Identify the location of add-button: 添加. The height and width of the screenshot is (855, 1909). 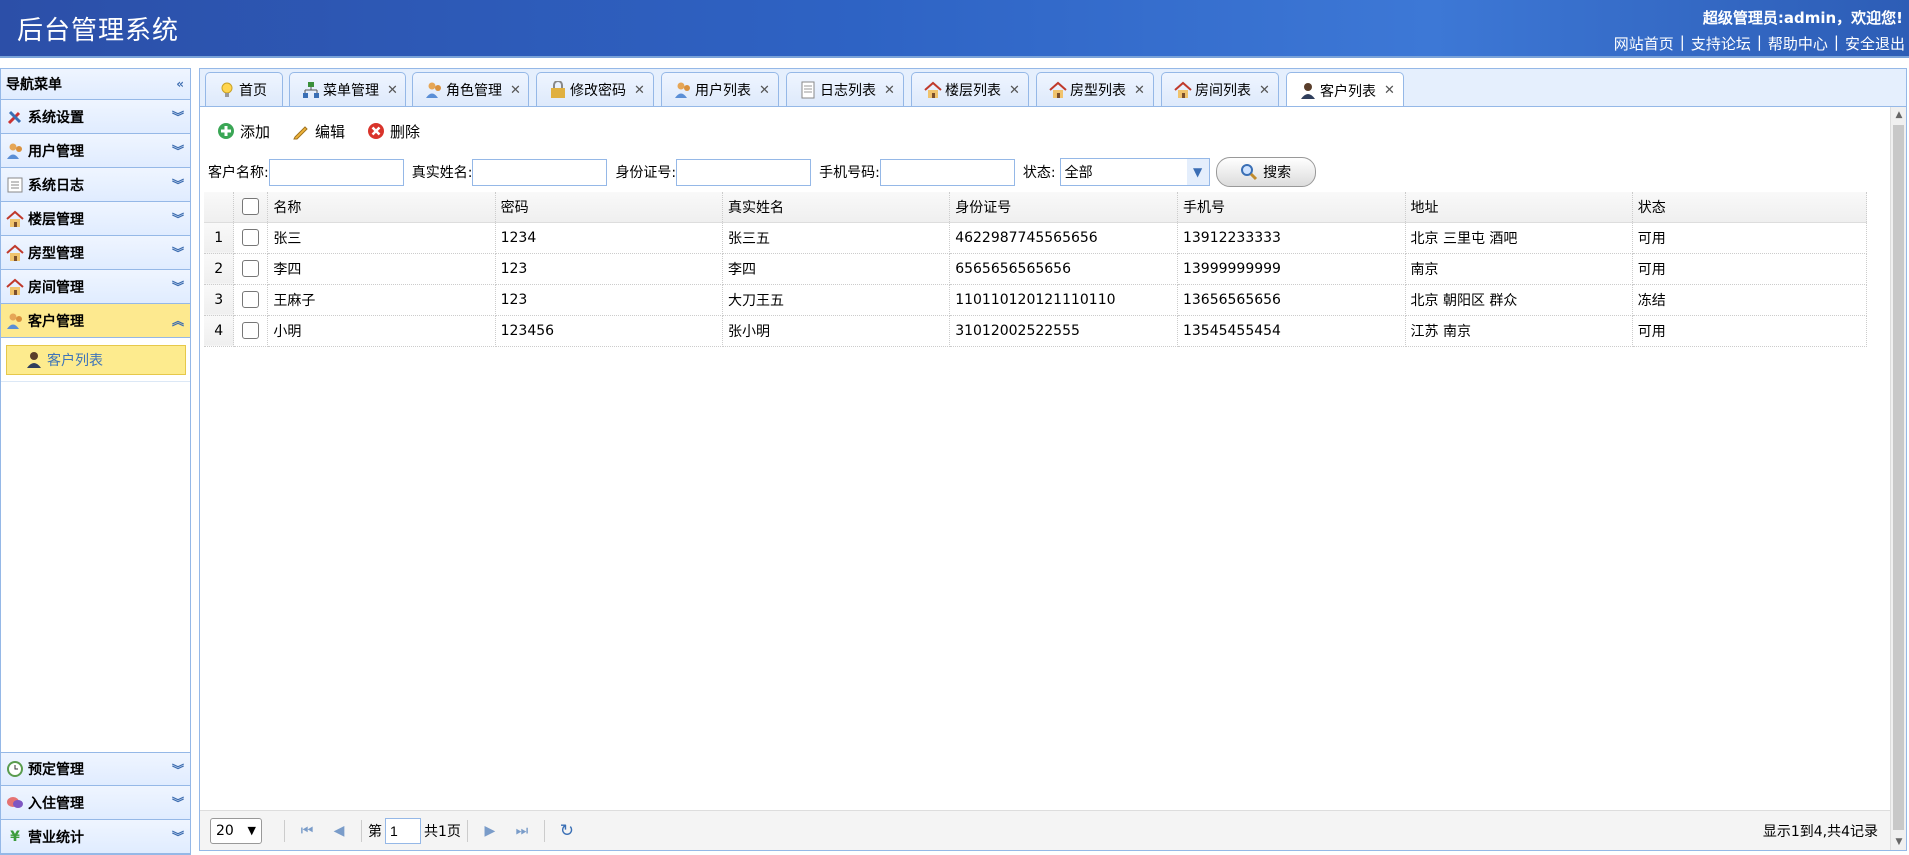
(243, 131).